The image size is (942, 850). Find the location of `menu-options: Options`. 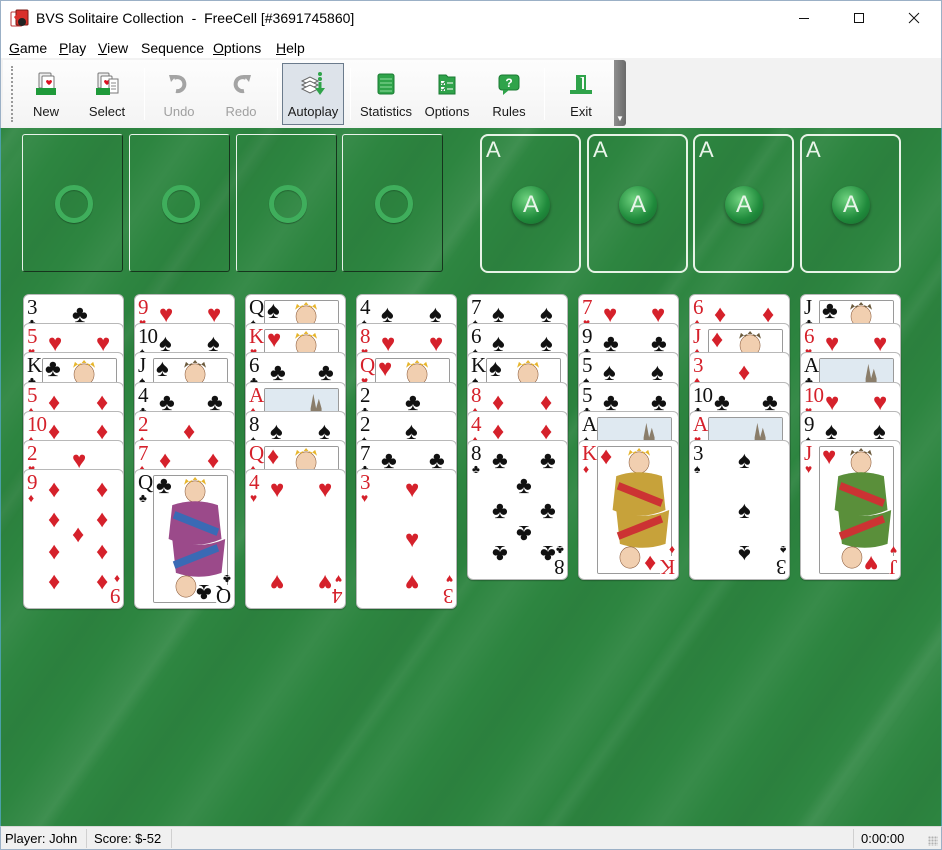

menu-options: Options is located at coordinates (237, 48).